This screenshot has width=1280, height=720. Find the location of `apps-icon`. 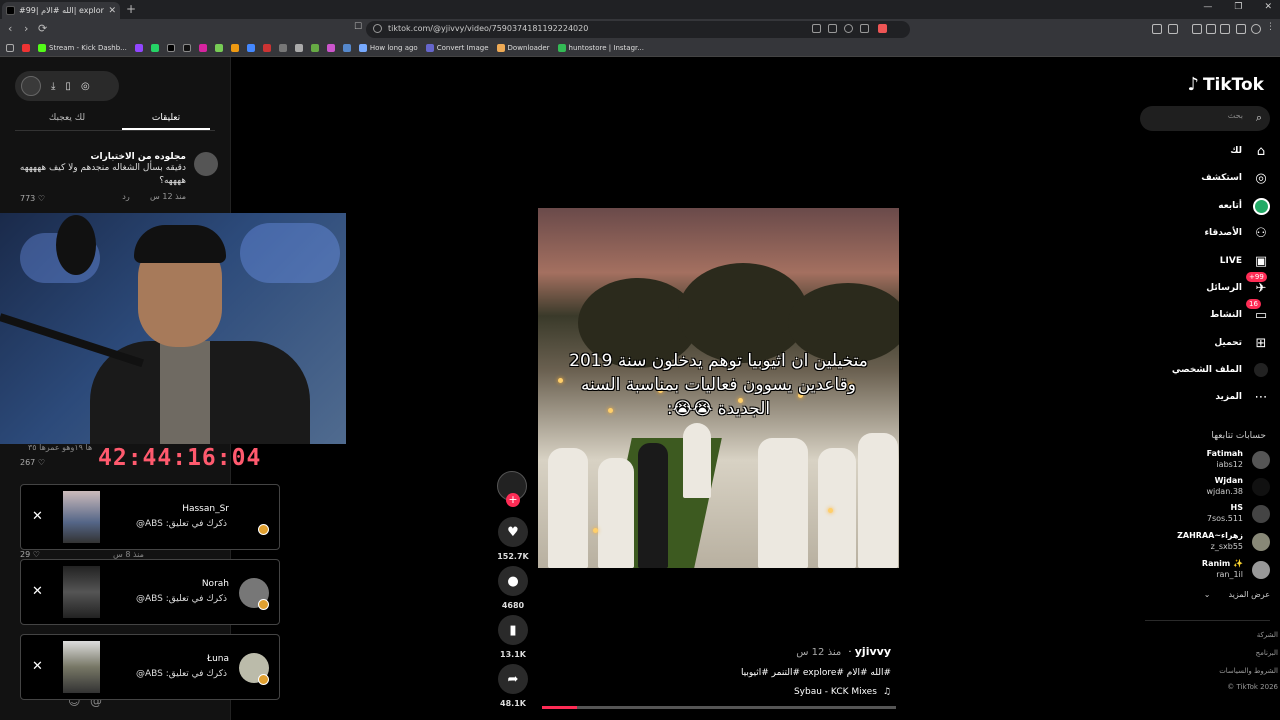

apps-icon is located at coordinates (10, 48).